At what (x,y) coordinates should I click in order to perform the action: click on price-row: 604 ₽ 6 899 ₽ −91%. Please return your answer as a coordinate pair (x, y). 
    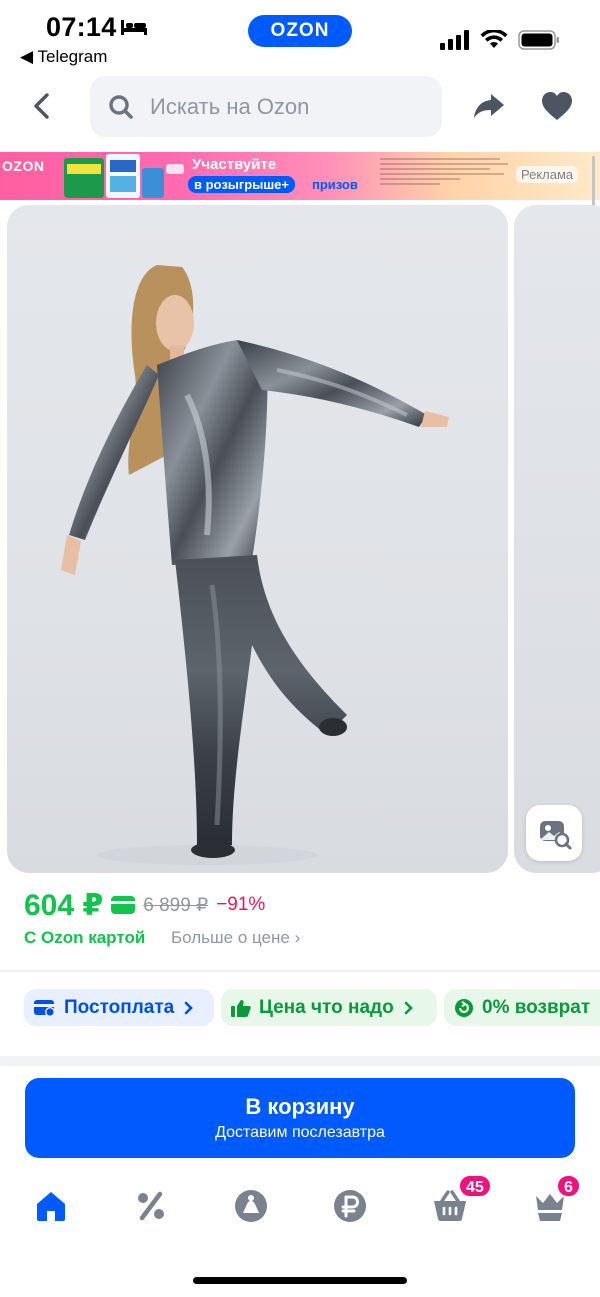
    Looking at the image, I should click on (144, 905).